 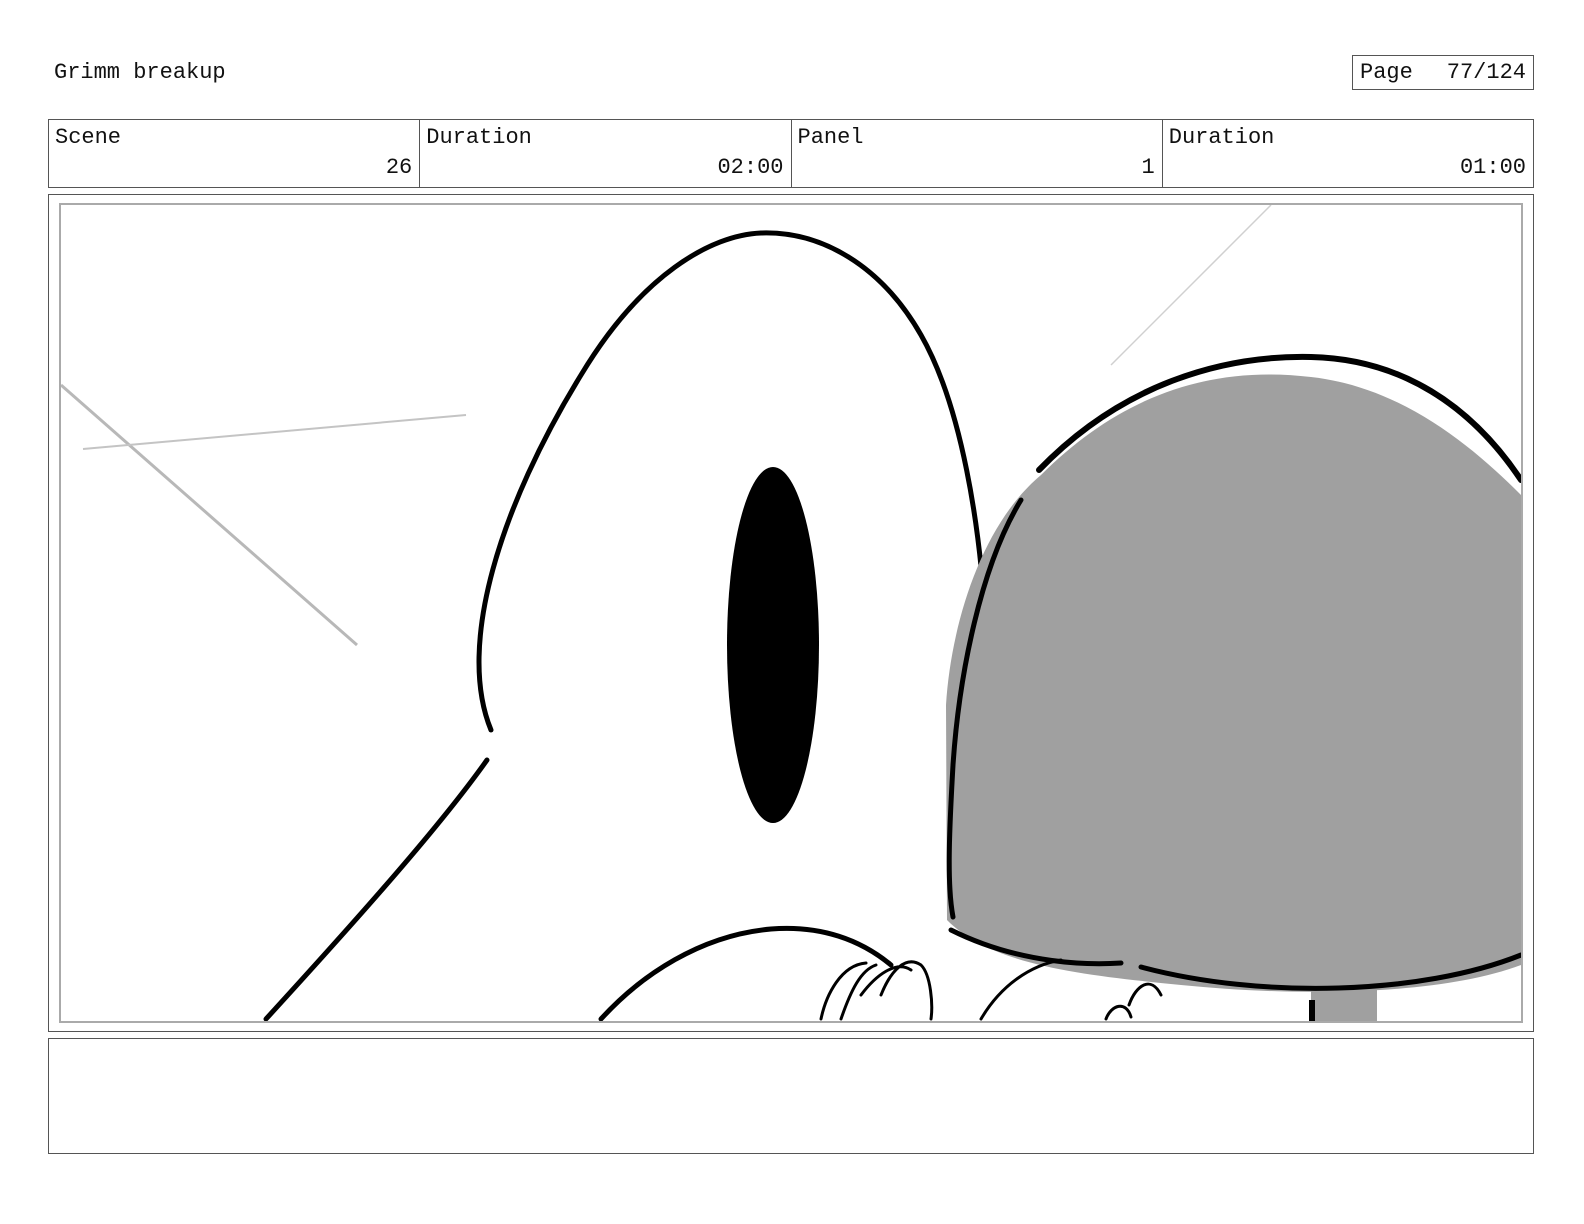 What do you see at coordinates (1221, 137) in the screenshot?
I see `panel-duration-label: Duration` at bounding box center [1221, 137].